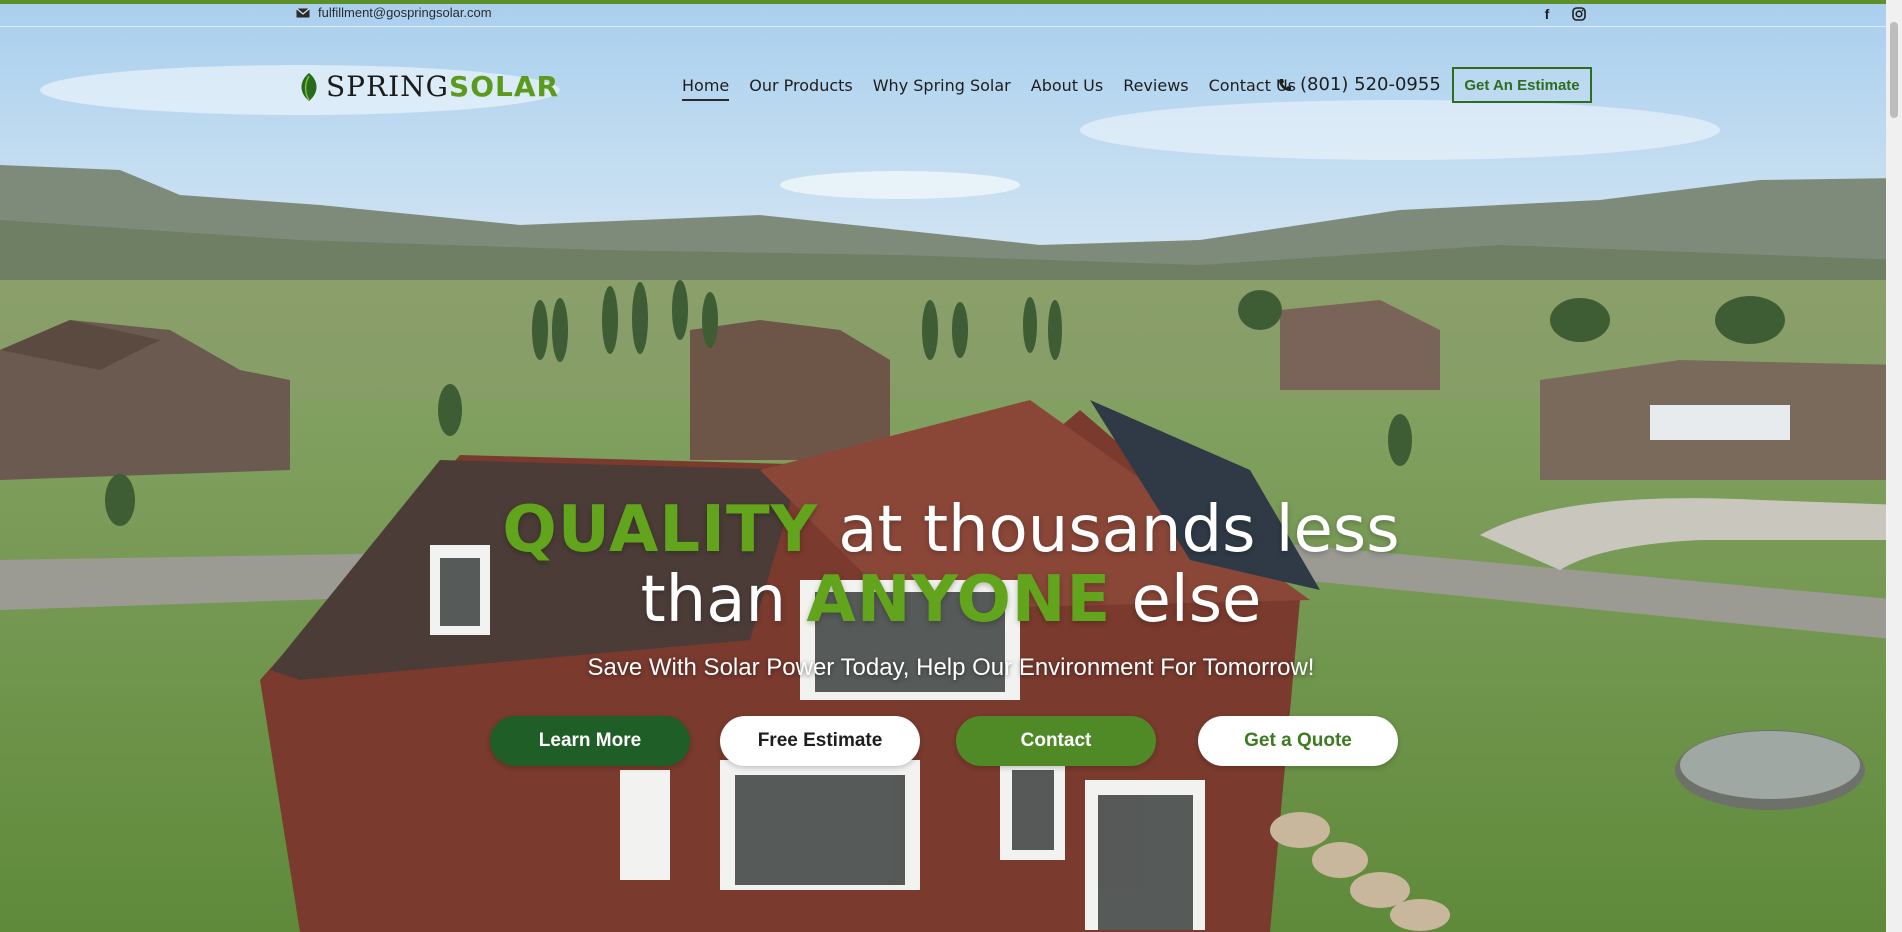 The width and height of the screenshot is (1902, 932). What do you see at coordinates (405, 12) in the screenshot?
I see `email-text: fulfillment@gospringsolar.com` at bounding box center [405, 12].